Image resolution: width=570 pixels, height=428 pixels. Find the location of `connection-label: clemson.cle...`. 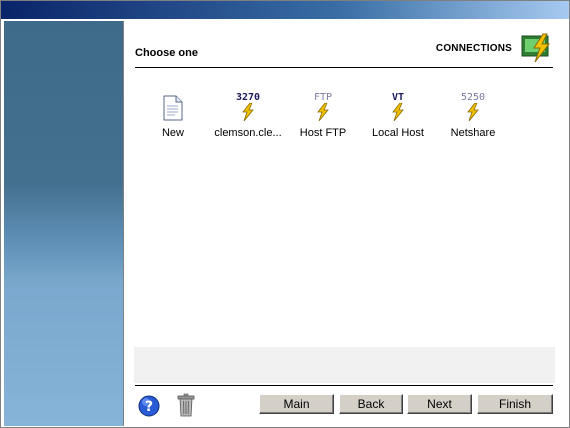

connection-label: clemson.cle... is located at coordinates (248, 133).